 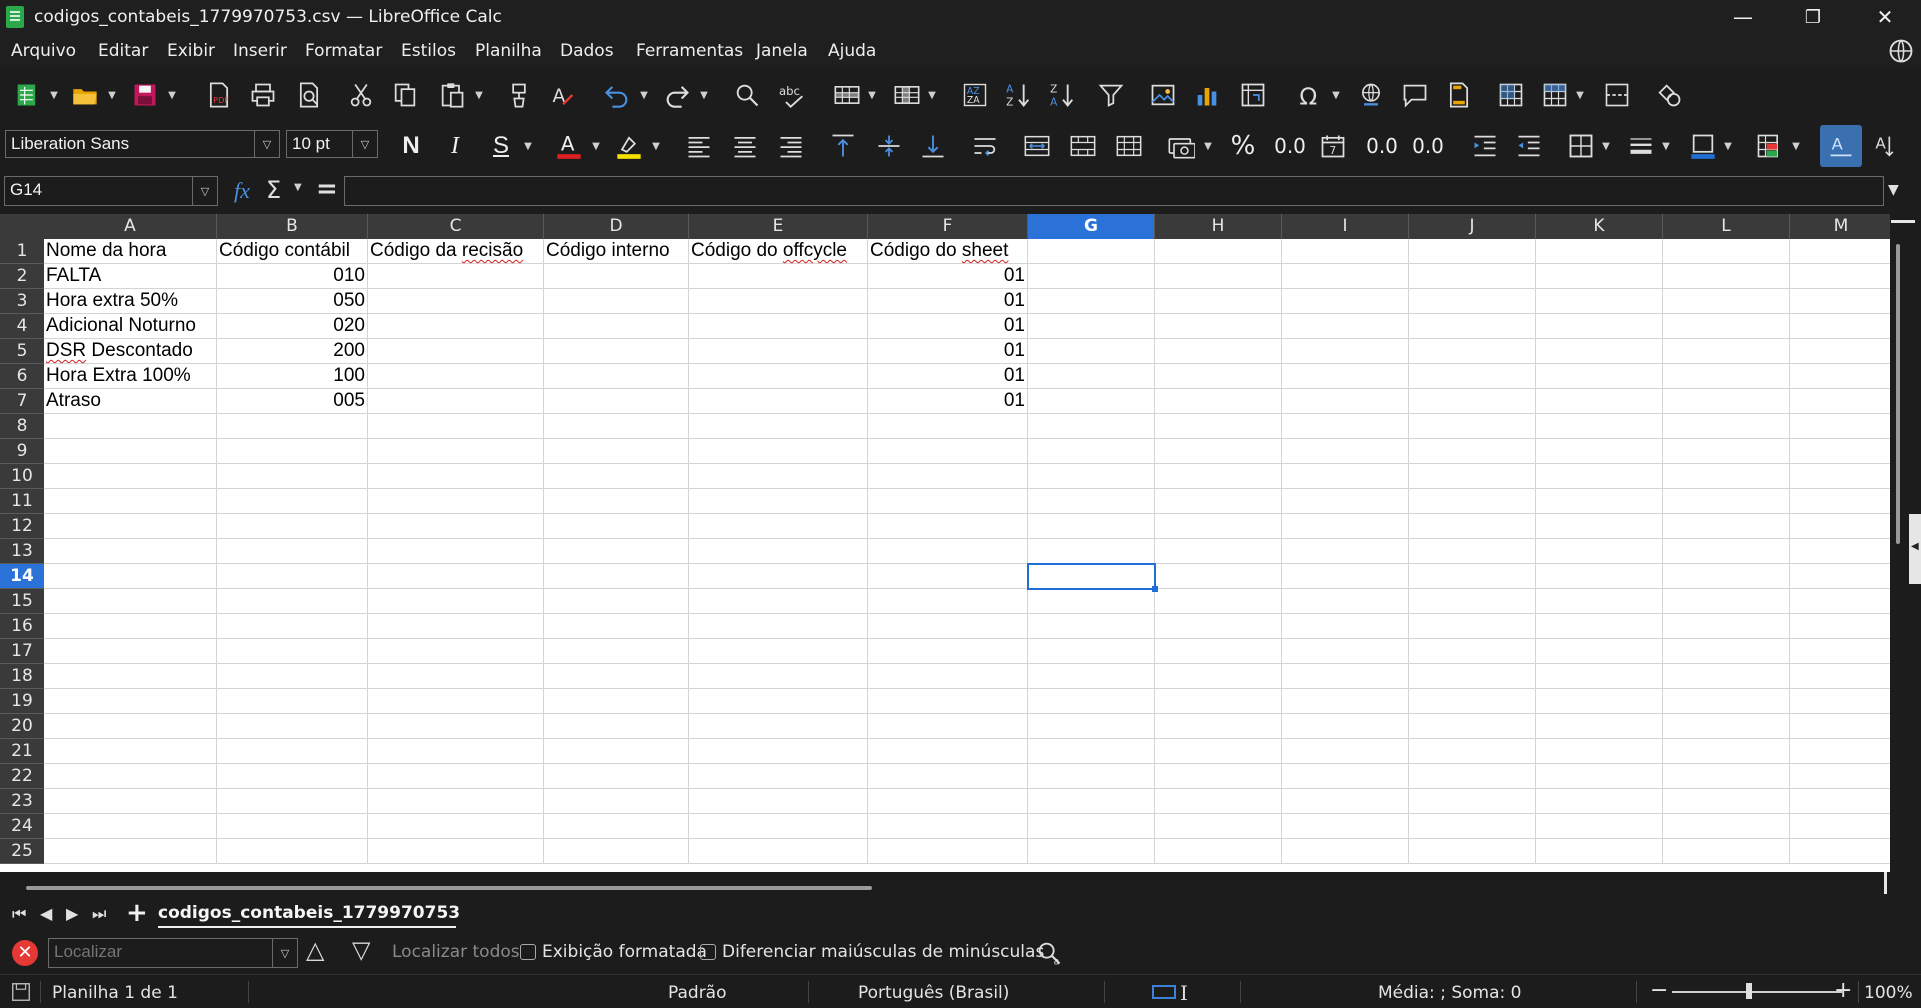 I want to click on cell-b6: 100, so click(x=292, y=376).